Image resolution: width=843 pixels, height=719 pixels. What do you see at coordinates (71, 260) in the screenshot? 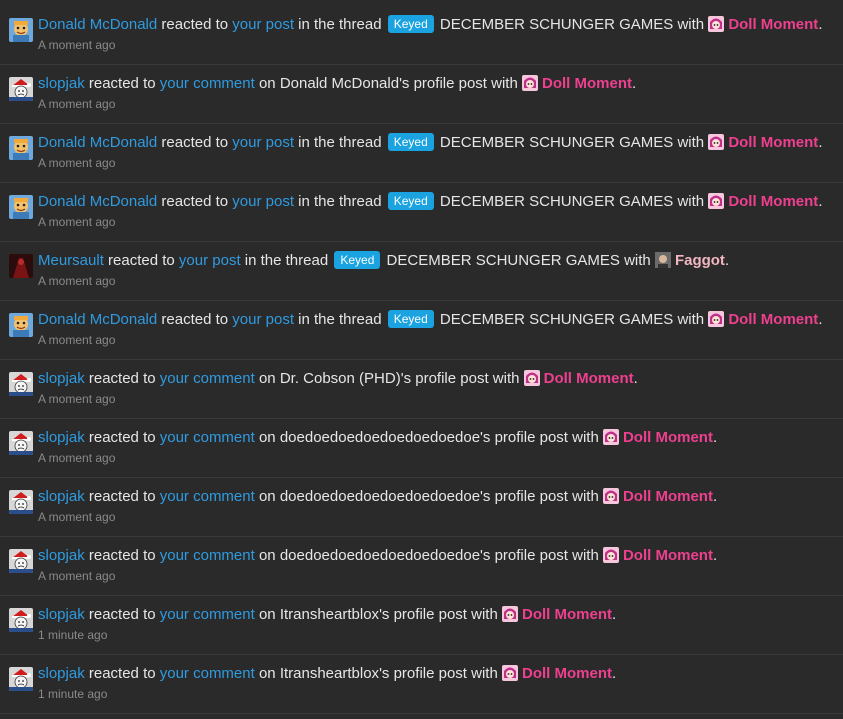
I see `username-link: Meursault` at bounding box center [71, 260].